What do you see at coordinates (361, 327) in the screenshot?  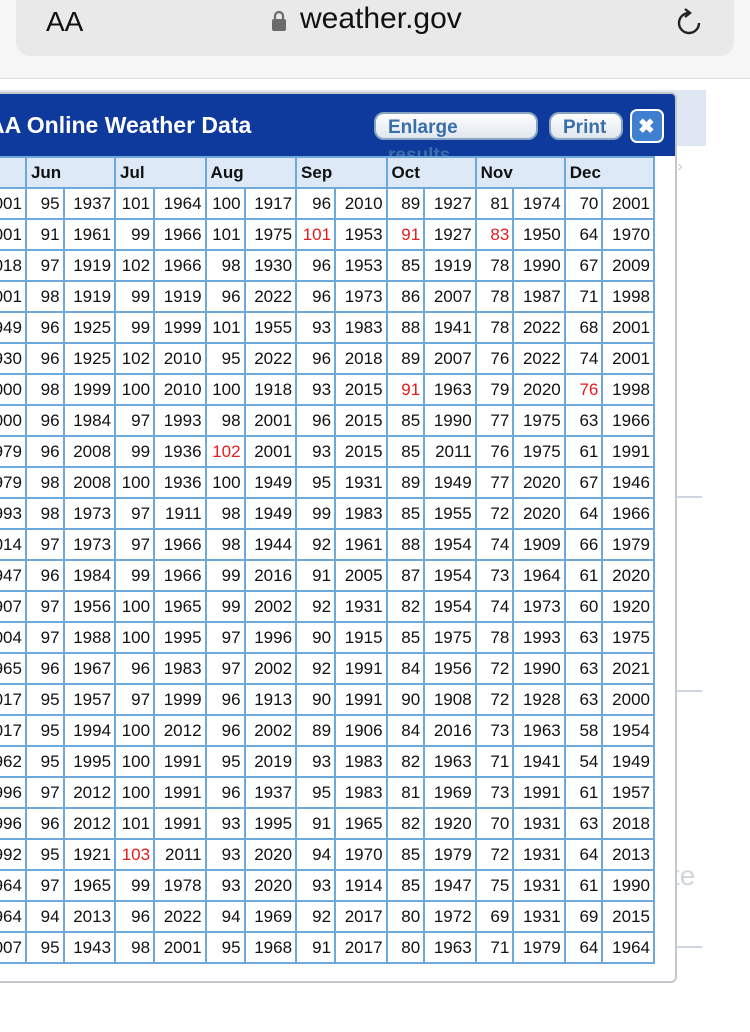 I see `year-cell: 1983` at bounding box center [361, 327].